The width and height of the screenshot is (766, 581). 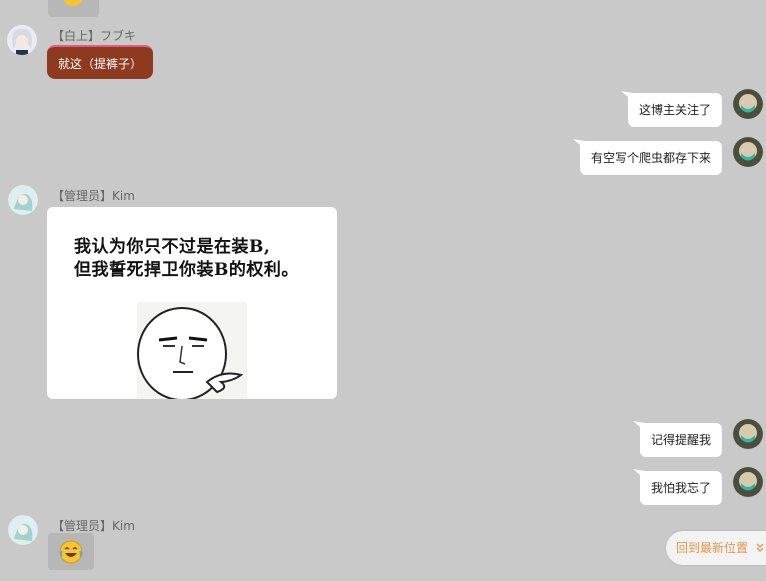 I want to click on message-bubble: 我怕我忘了, so click(x=681, y=488).